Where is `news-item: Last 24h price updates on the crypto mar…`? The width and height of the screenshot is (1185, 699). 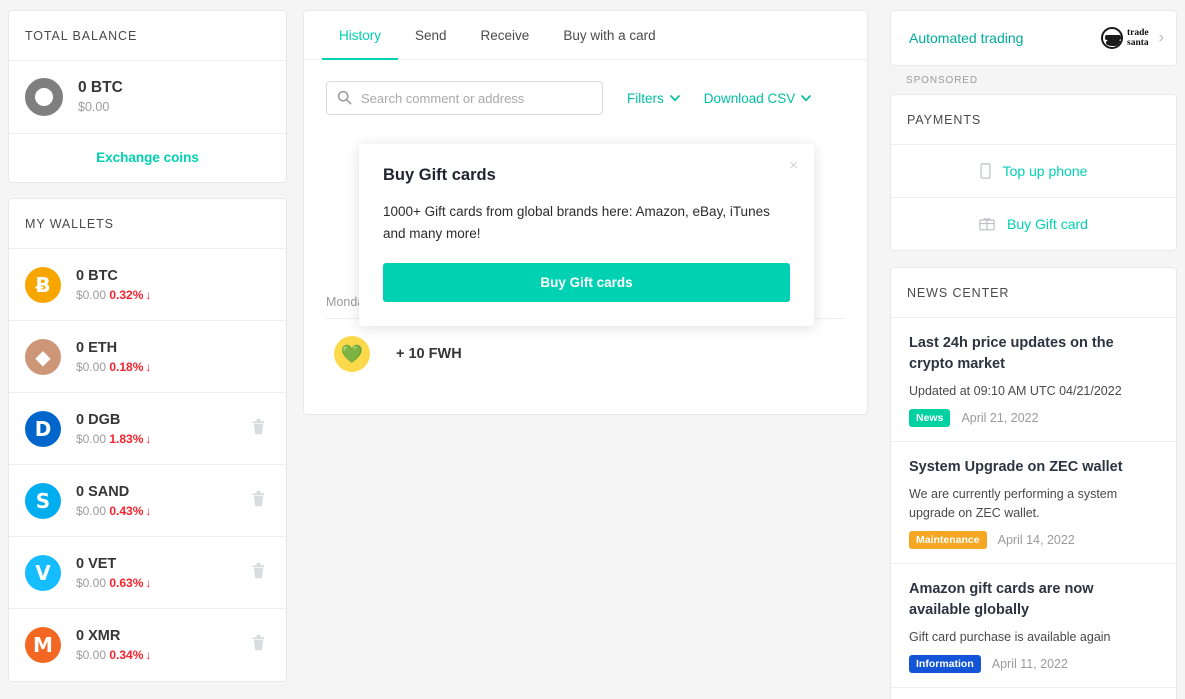
news-item: Last 24h price updates on the crypto mar… is located at coordinates (1033, 380).